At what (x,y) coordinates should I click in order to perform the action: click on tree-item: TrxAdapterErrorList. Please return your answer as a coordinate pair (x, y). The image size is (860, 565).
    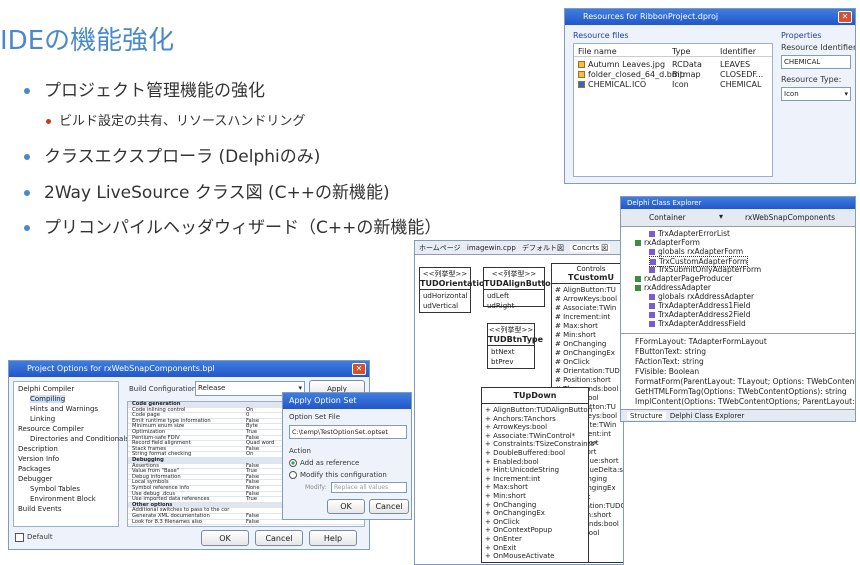
    Looking at the image, I should click on (689, 233).